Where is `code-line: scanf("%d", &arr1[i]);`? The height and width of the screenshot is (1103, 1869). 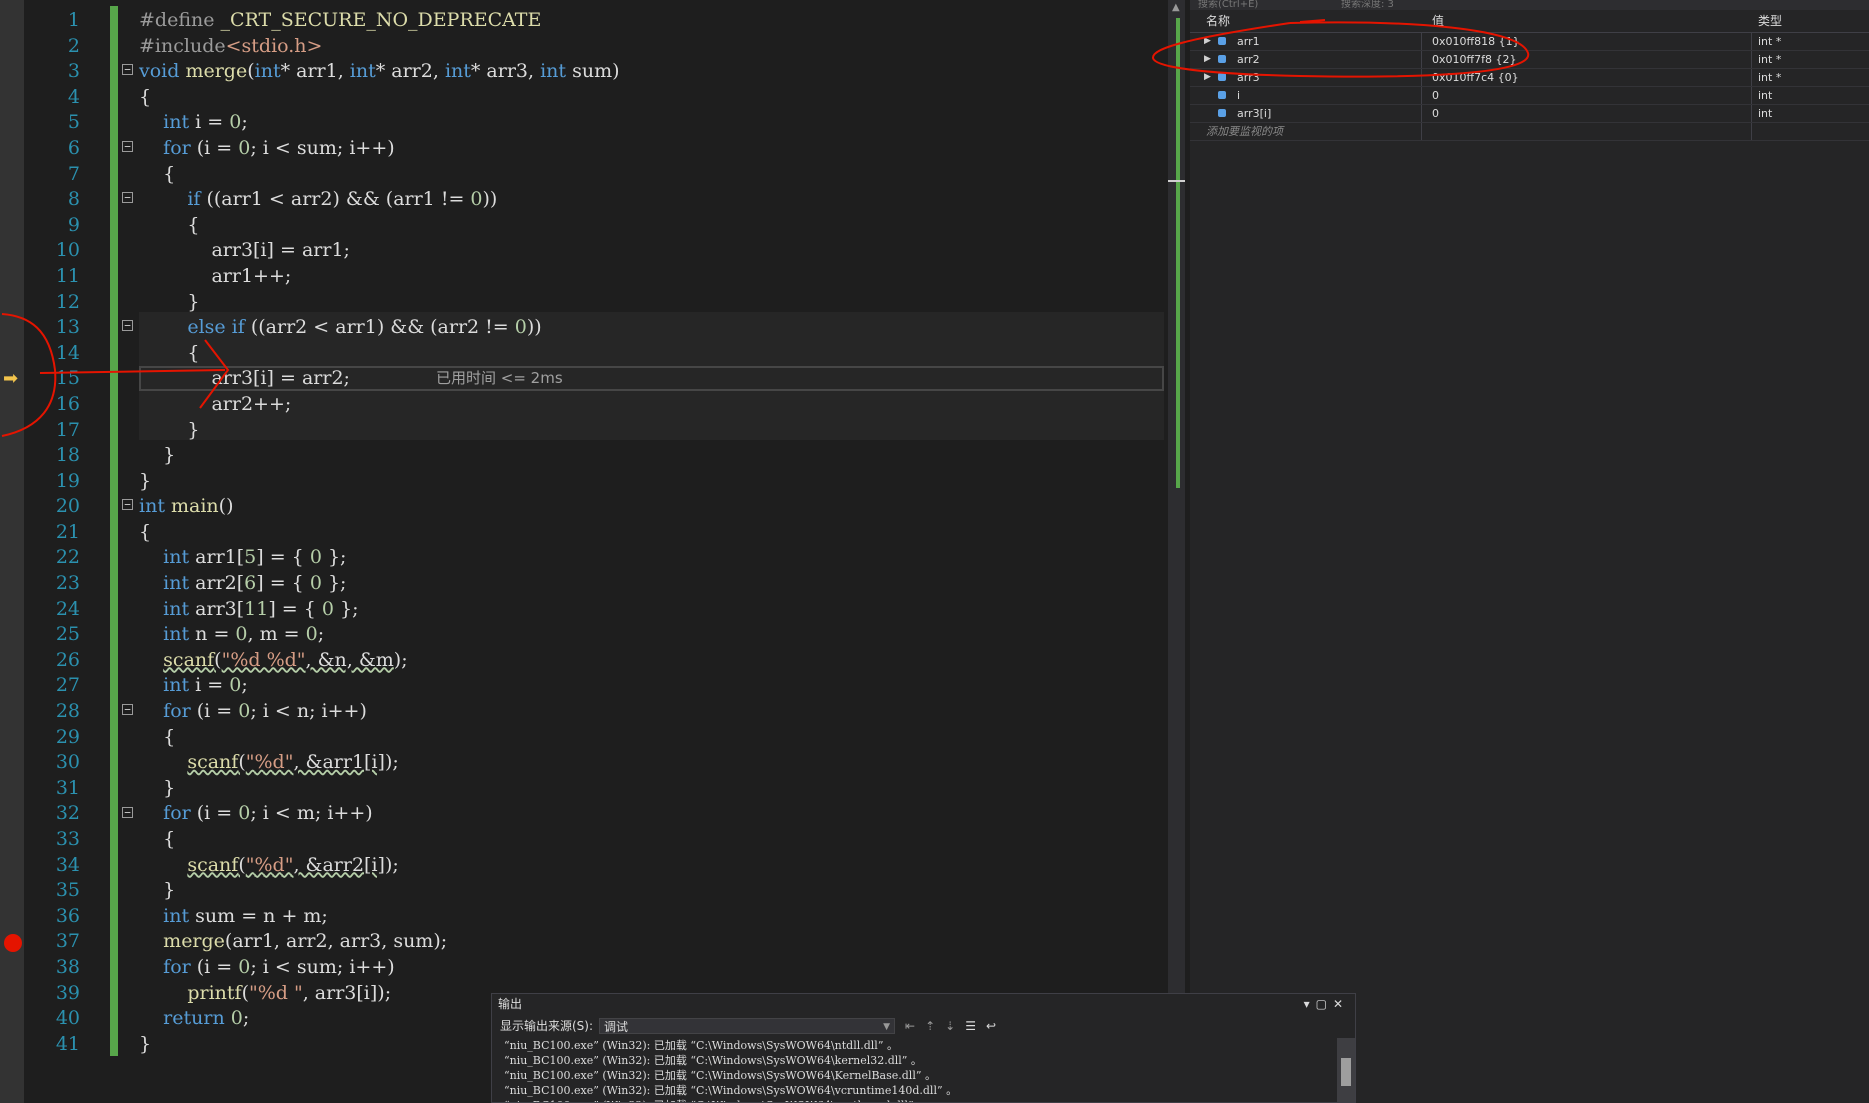 code-line: scanf("%d", &arr1[i]); is located at coordinates (654, 763).